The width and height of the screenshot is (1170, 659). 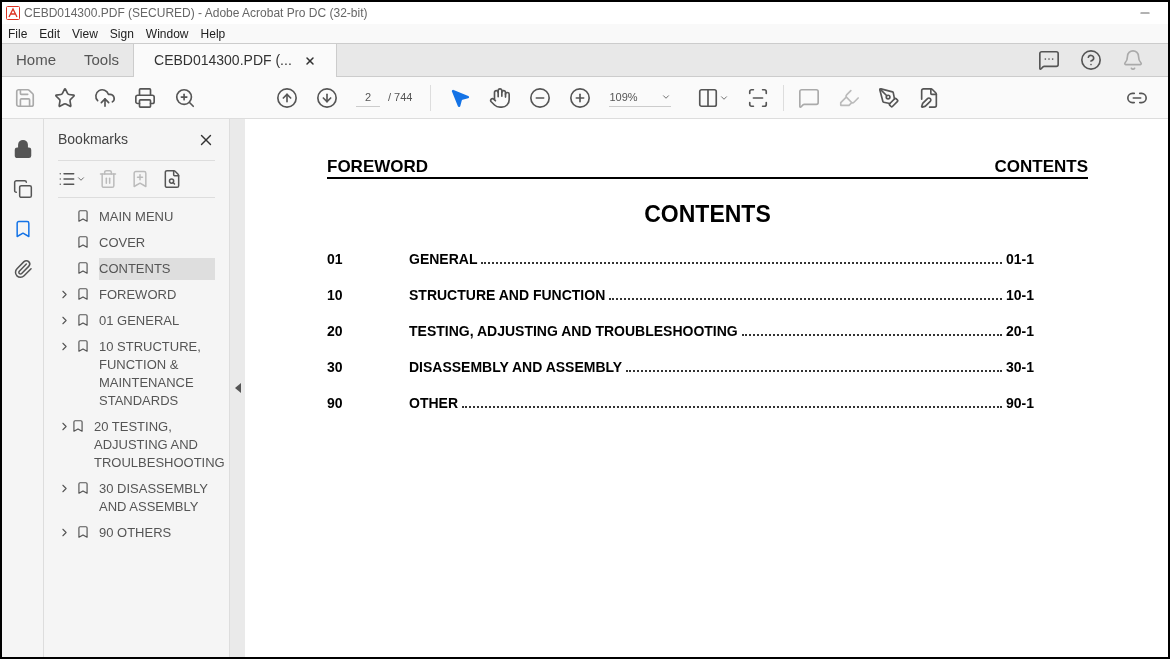 I want to click on collapse-icon, so click(x=237, y=388).